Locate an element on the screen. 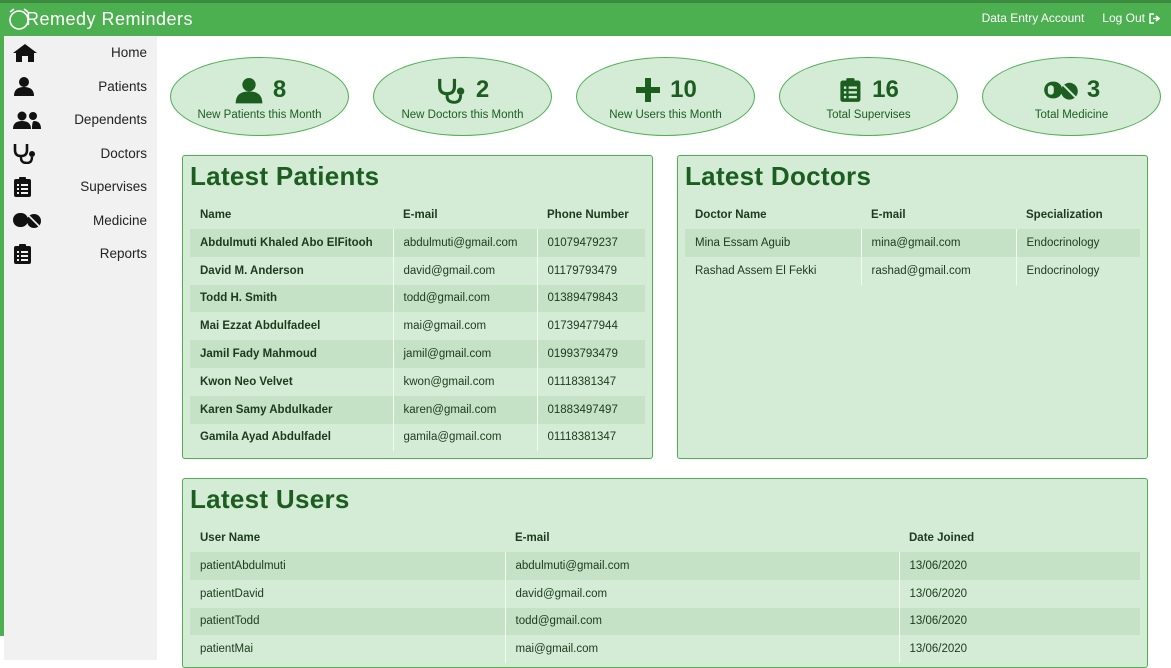 This screenshot has height=668, width=1171. sign-out-icon is located at coordinates (1155, 18).